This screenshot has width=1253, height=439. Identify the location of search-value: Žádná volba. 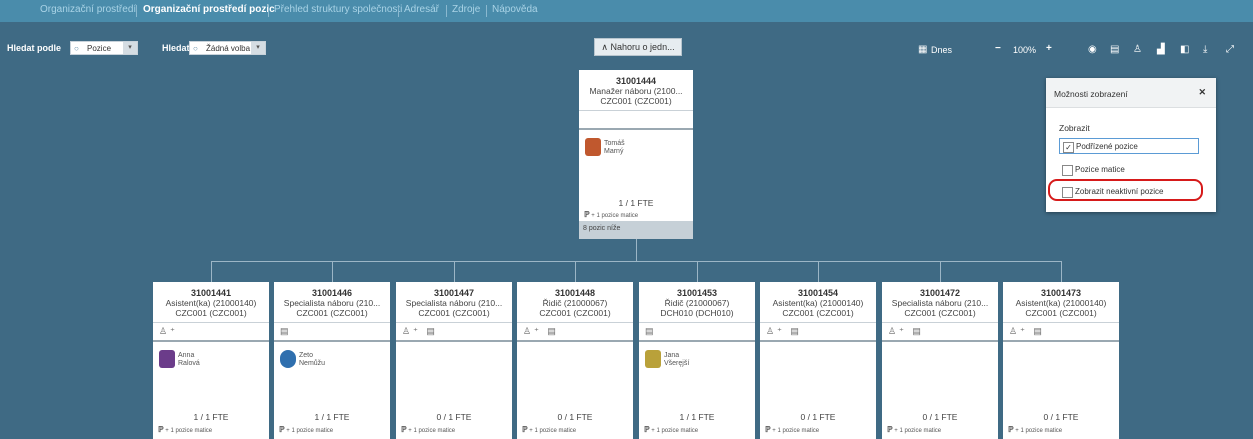
(228, 48).